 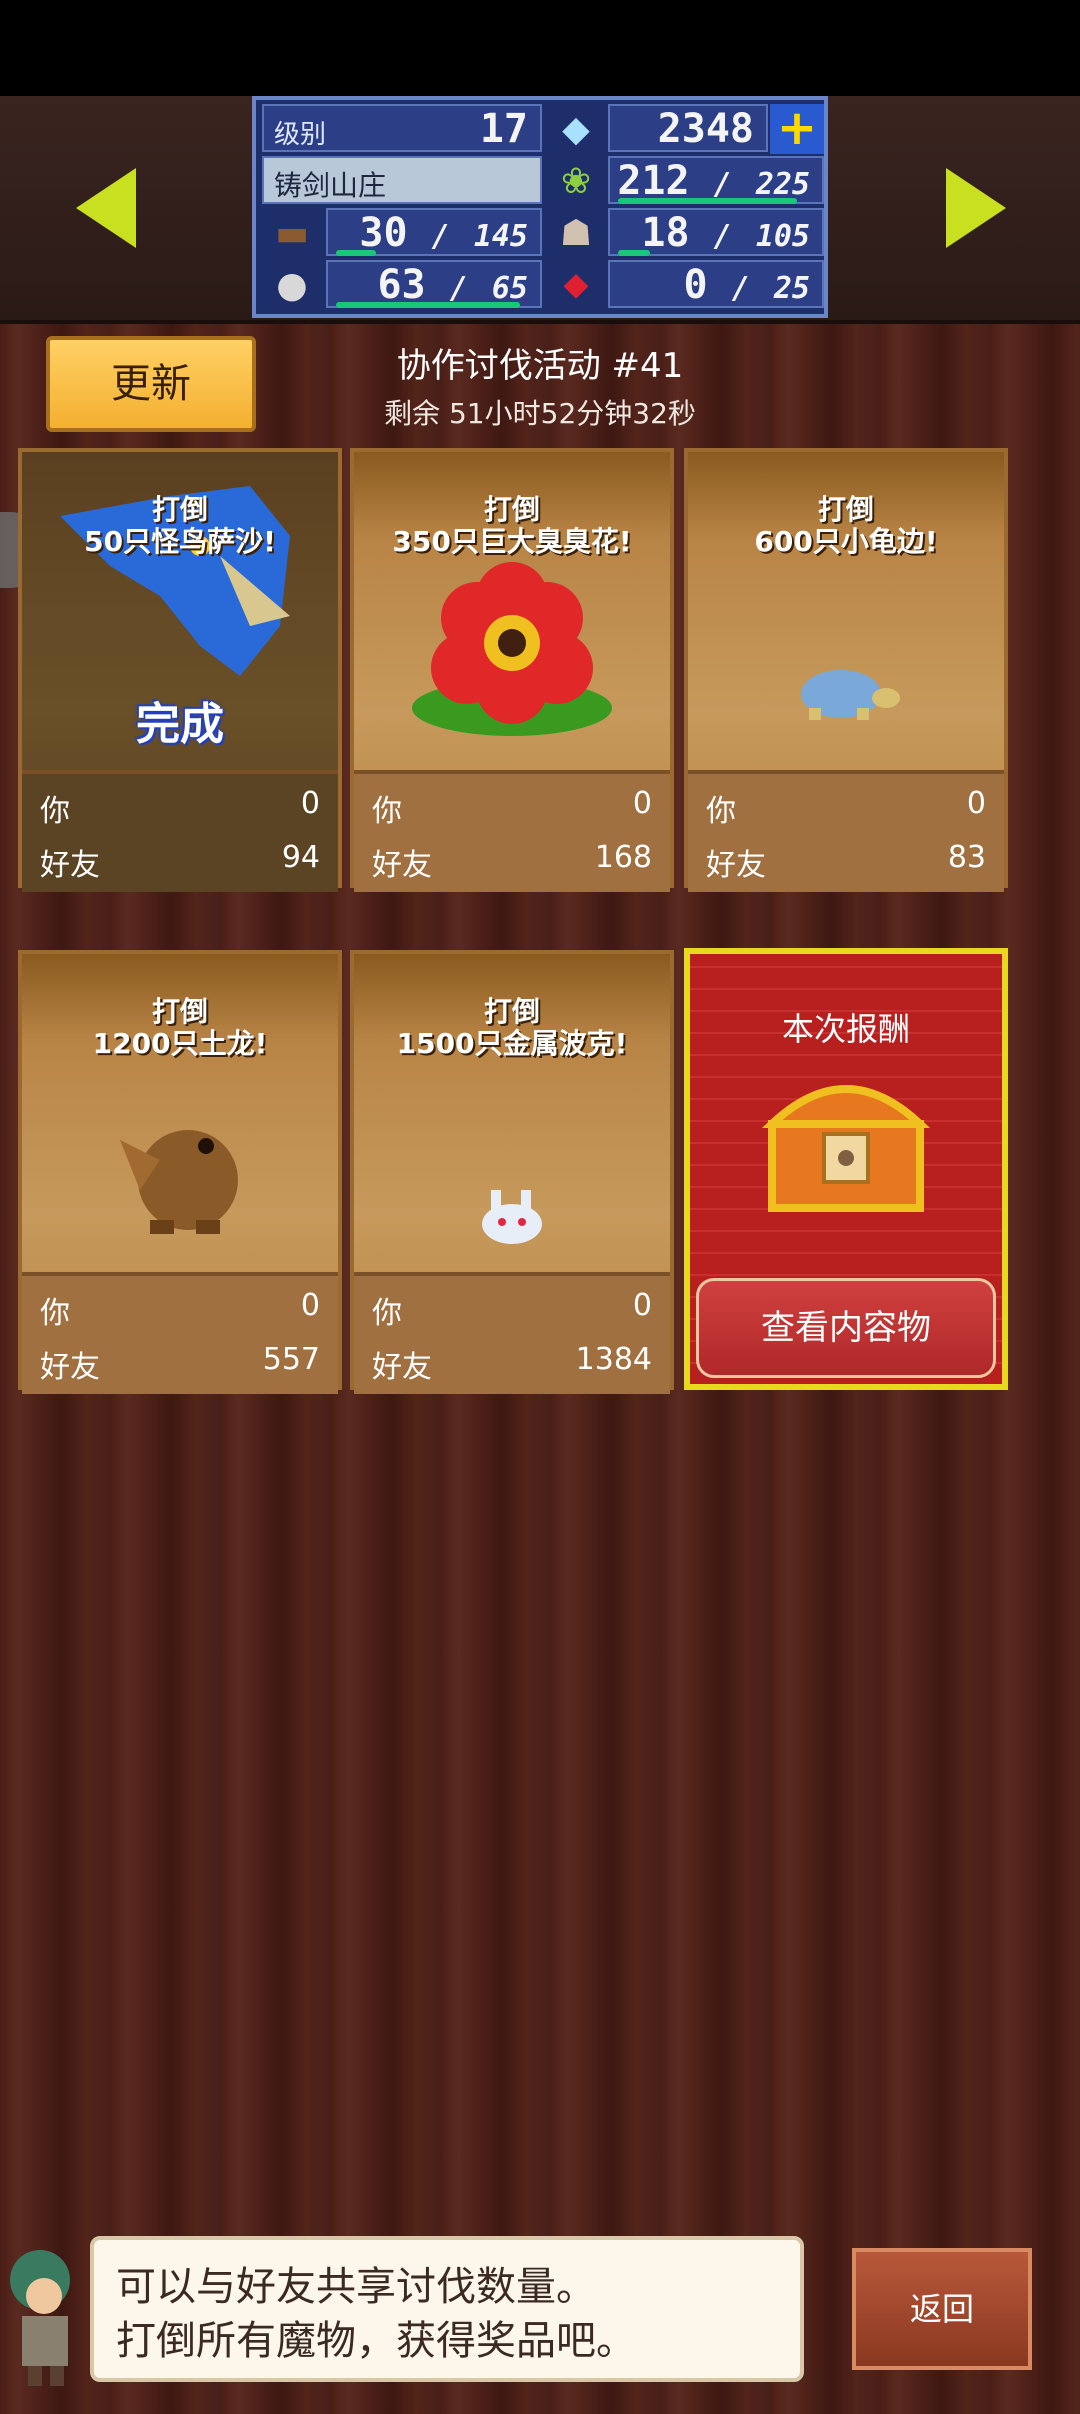 I want to click on card-5-friend-label: 好友, so click(x=402, y=1367).